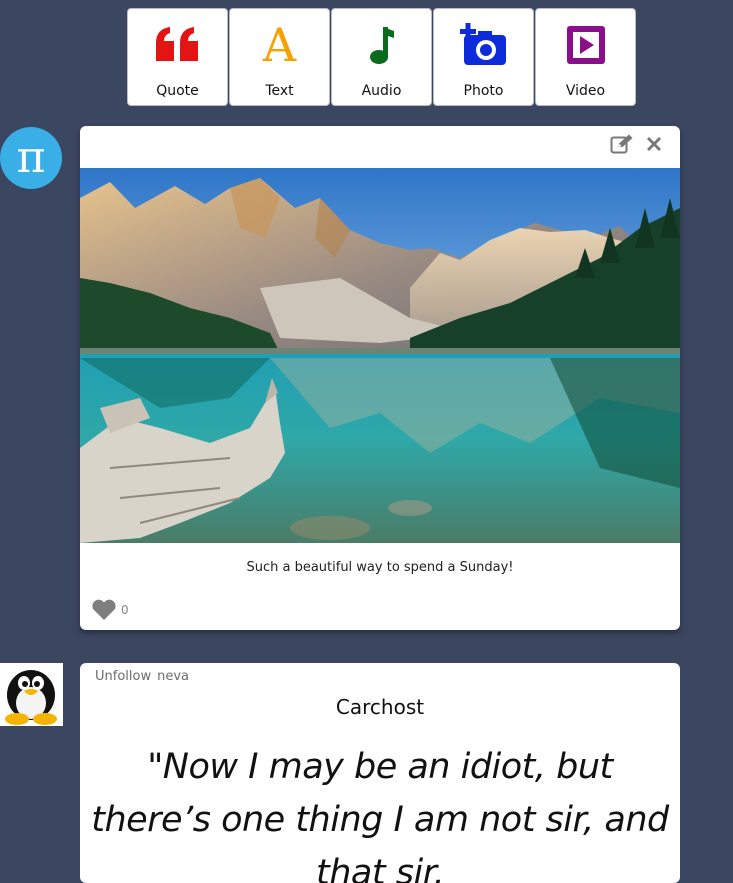 This screenshot has width=733, height=883. Describe the element at coordinates (381, 91) in the screenshot. I see `audio-label: Audio` at that location.